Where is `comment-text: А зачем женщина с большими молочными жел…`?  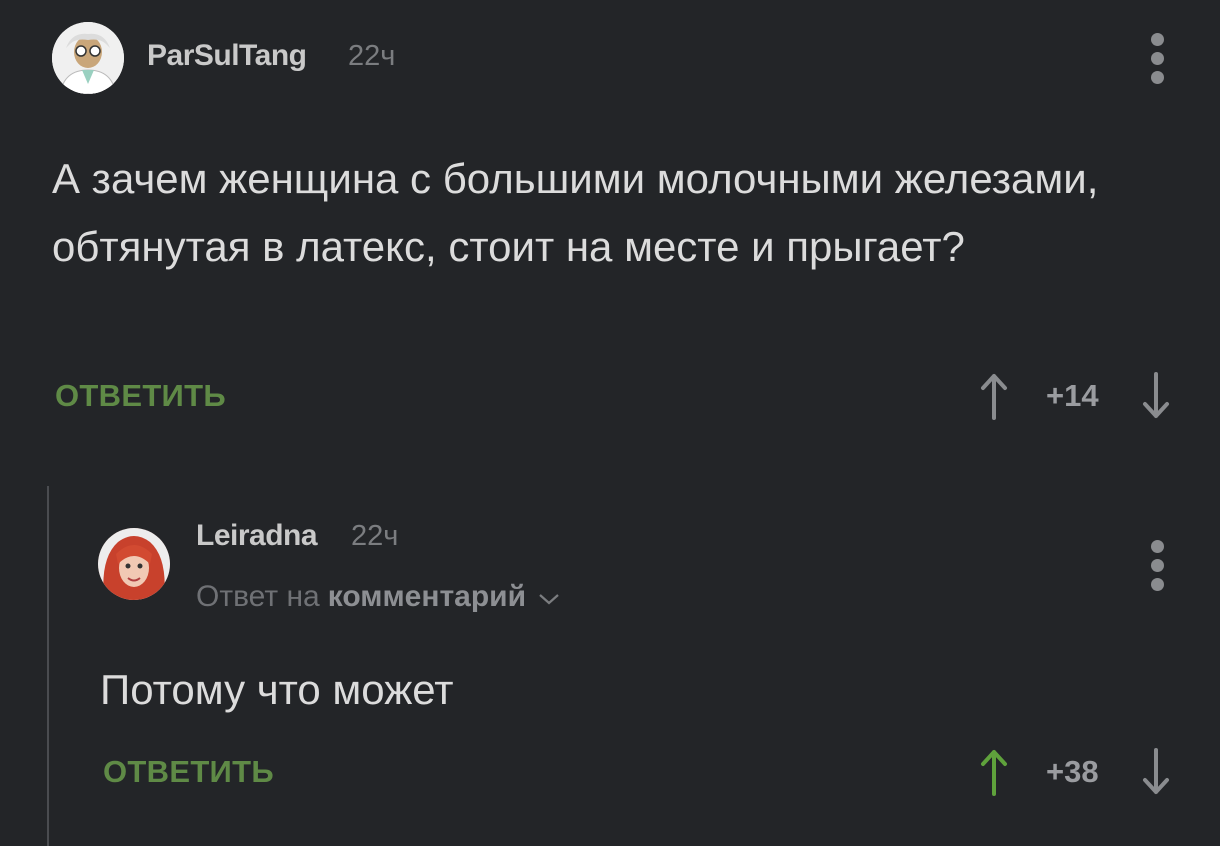
comment-text: А зачем женщина с большими молочными жел… is located at coordinates (575, 212).